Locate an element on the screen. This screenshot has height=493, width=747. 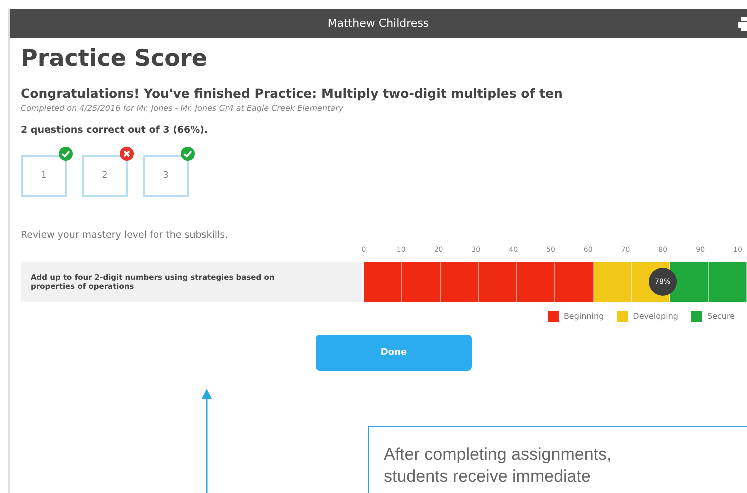
page-title: Practice Score is located at coordinates (114, 59).